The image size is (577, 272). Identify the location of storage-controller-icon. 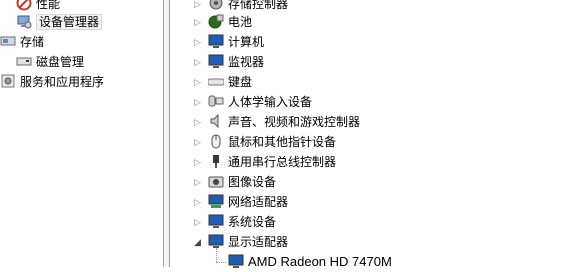
(216, 5).